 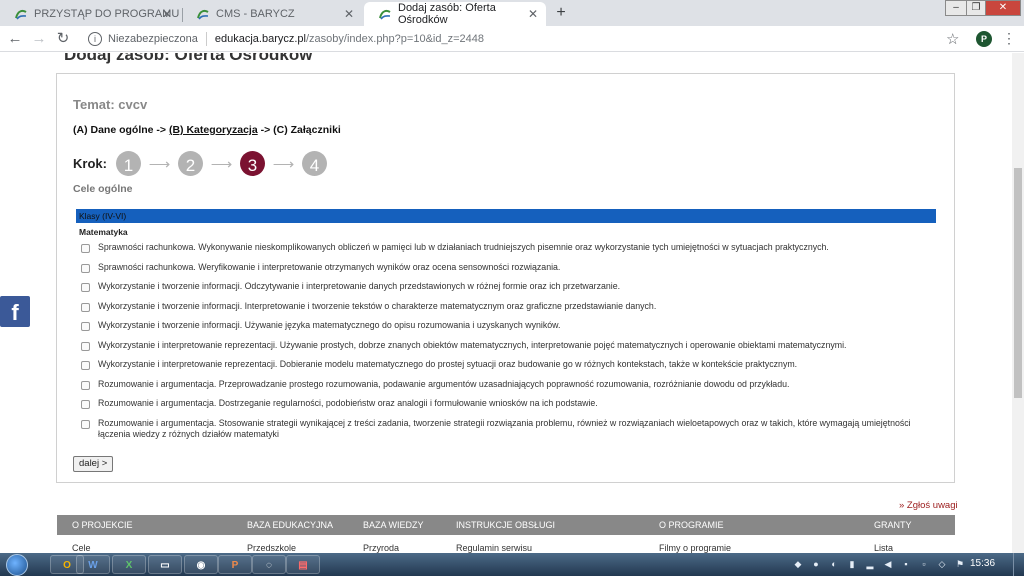 I want to click on step-circle-2: 2, so click(x=190, y=163).